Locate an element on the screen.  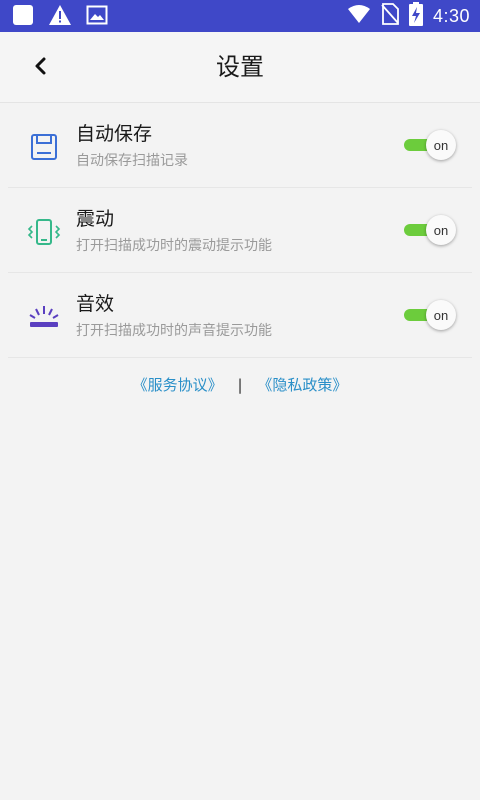
service-agreement-link: 《服务协议》 is located at coordinates (178, 385).